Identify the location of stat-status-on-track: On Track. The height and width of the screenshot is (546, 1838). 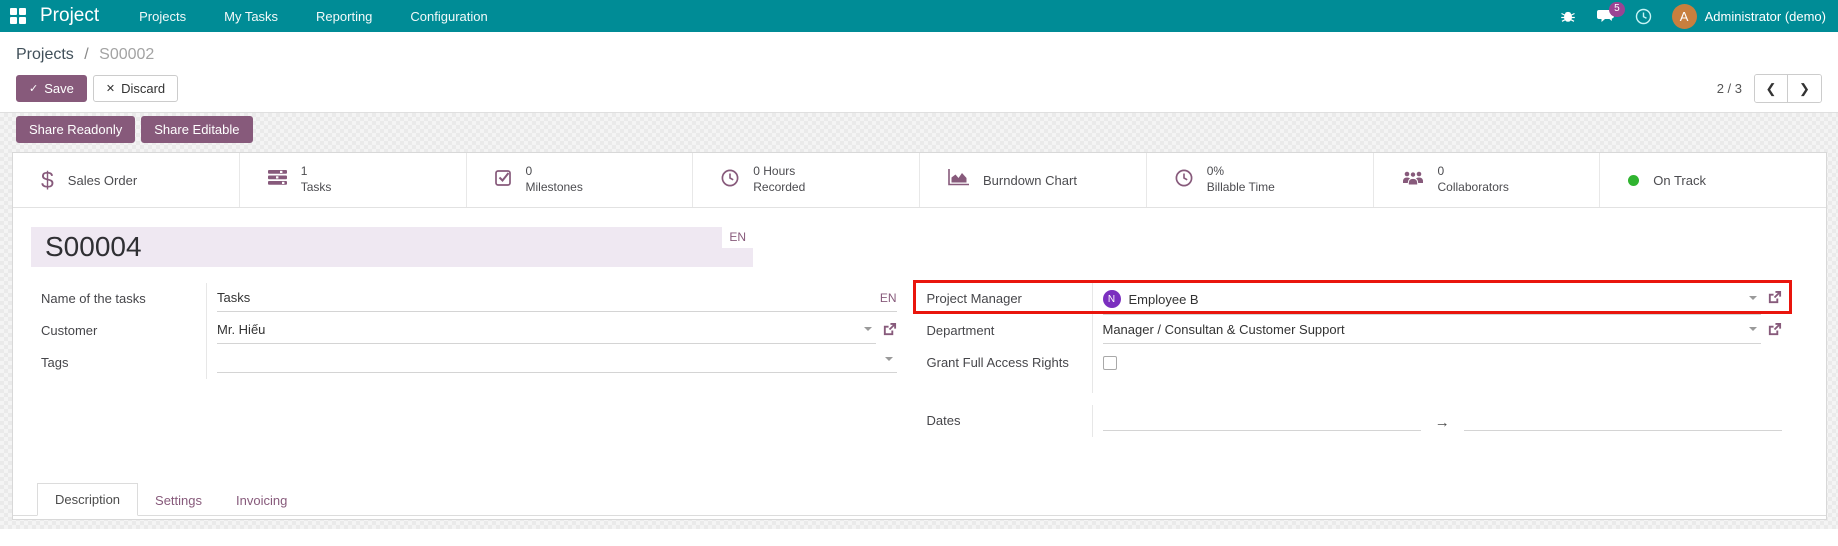
(1713, 180).